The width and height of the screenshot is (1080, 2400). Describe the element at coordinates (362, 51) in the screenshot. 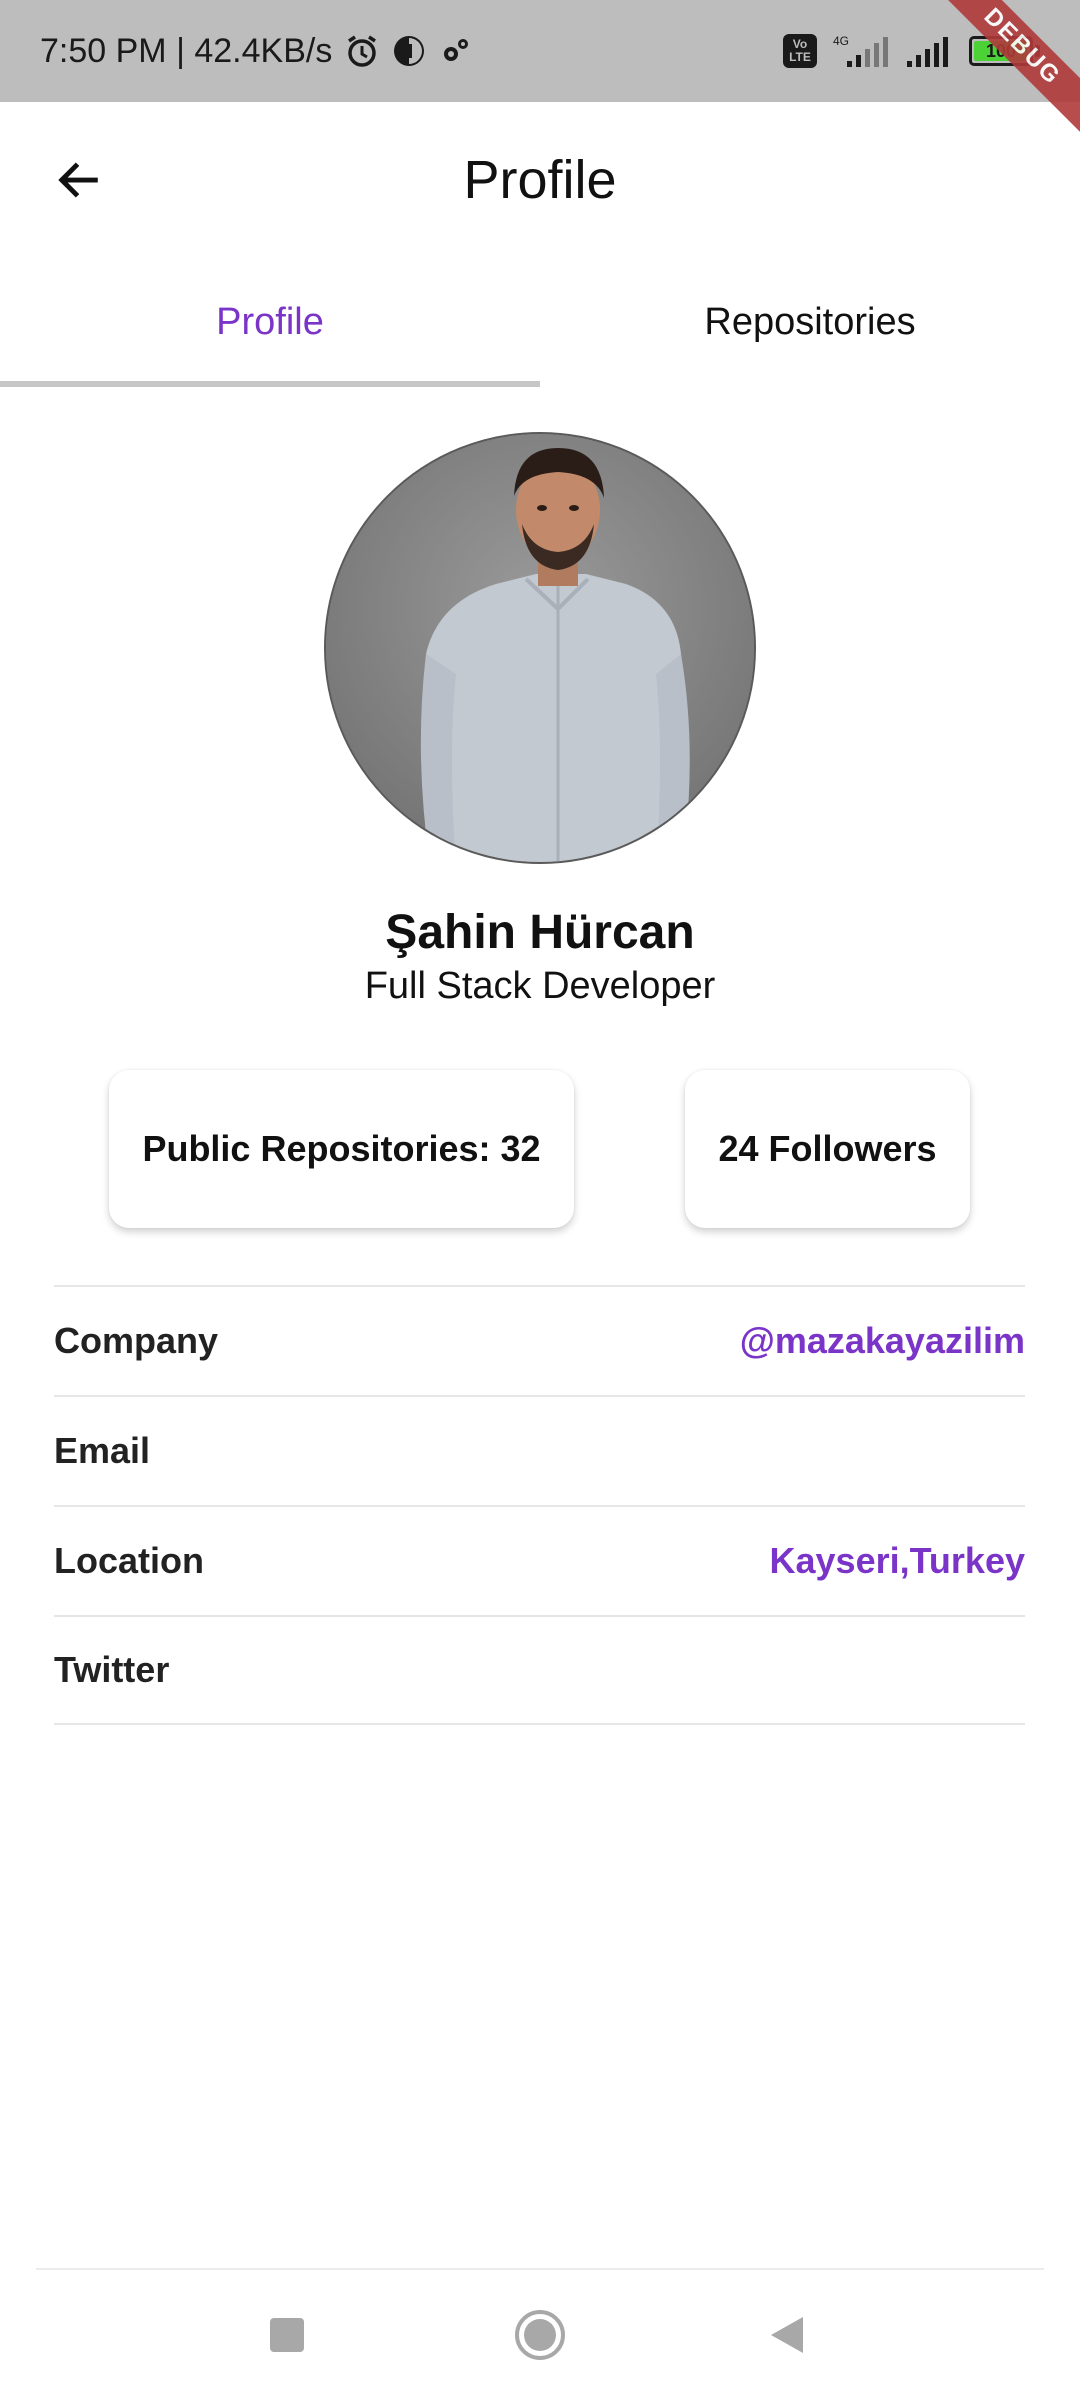

I see `alarm-icon` at that location.